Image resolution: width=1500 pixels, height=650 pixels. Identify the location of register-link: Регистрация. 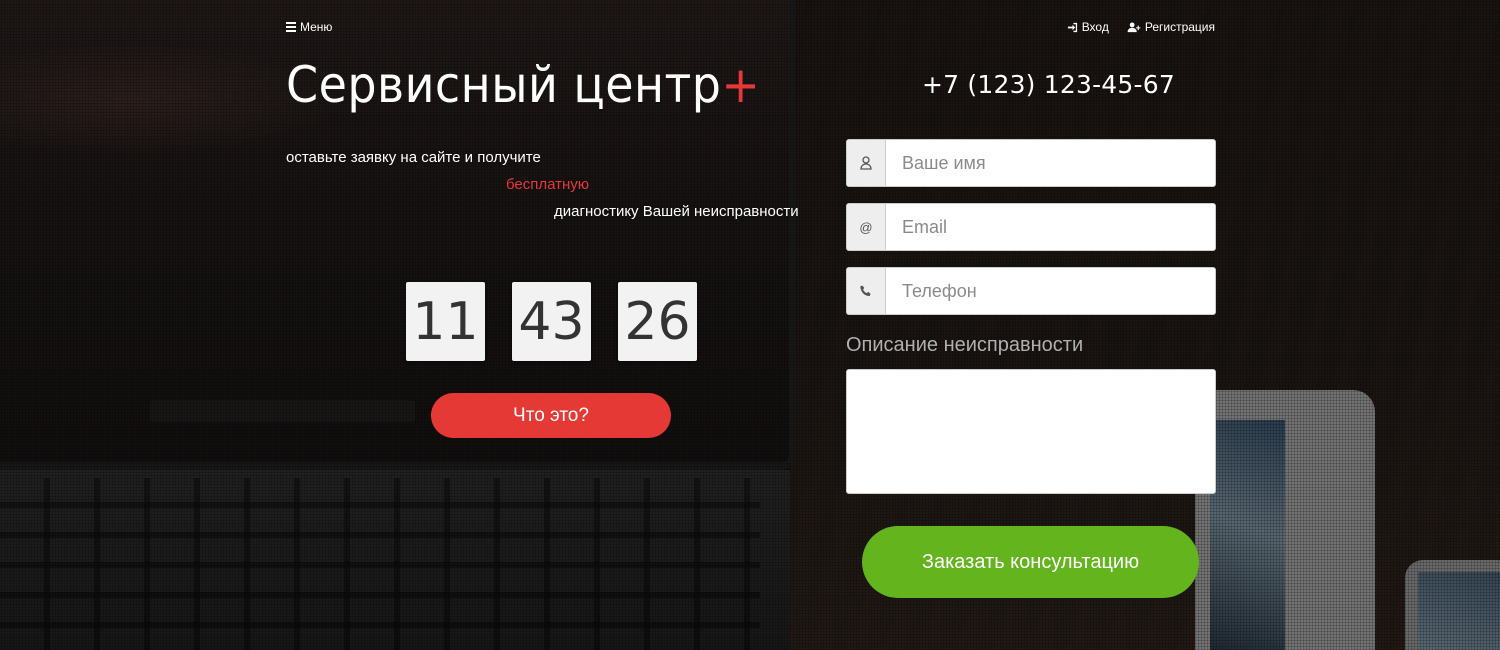
(1171, 27).